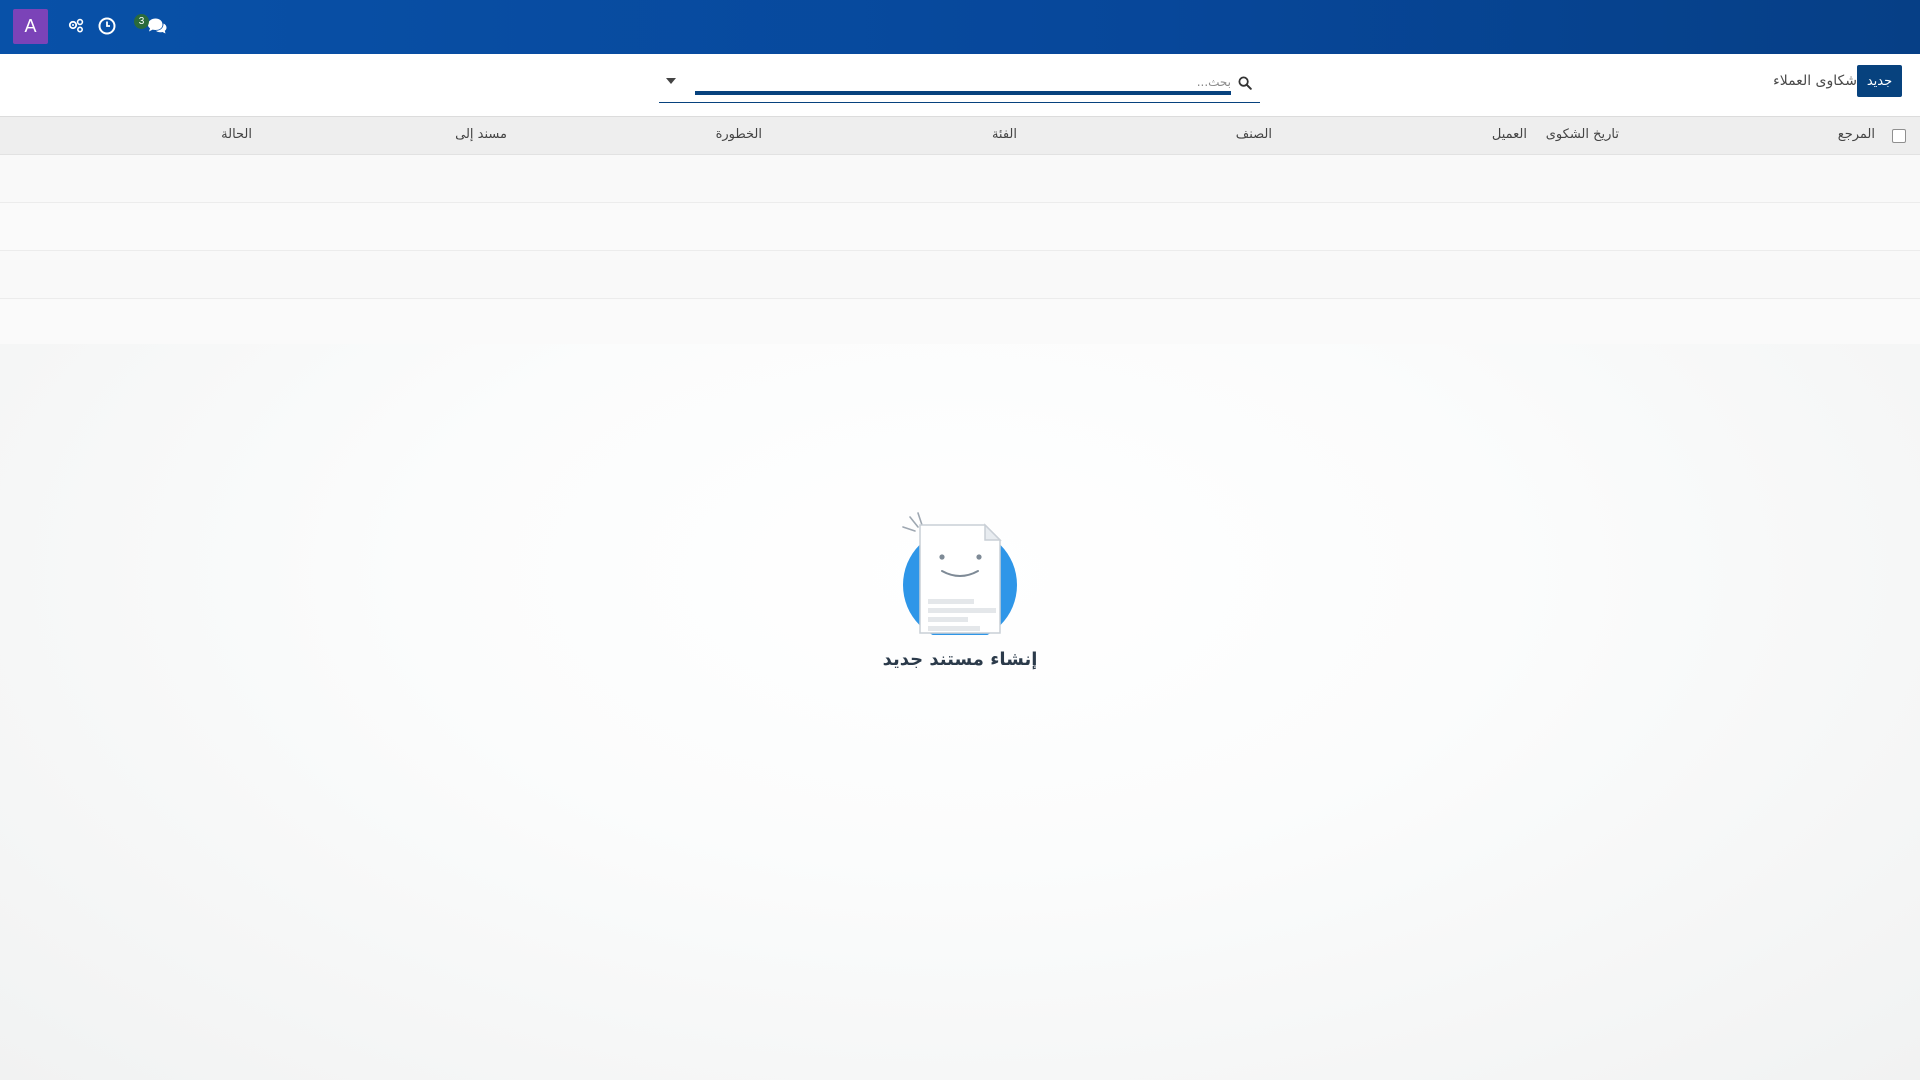 The image size is (1920, 1080). I want to click on select-all-checkbox, so click(1899, 136).